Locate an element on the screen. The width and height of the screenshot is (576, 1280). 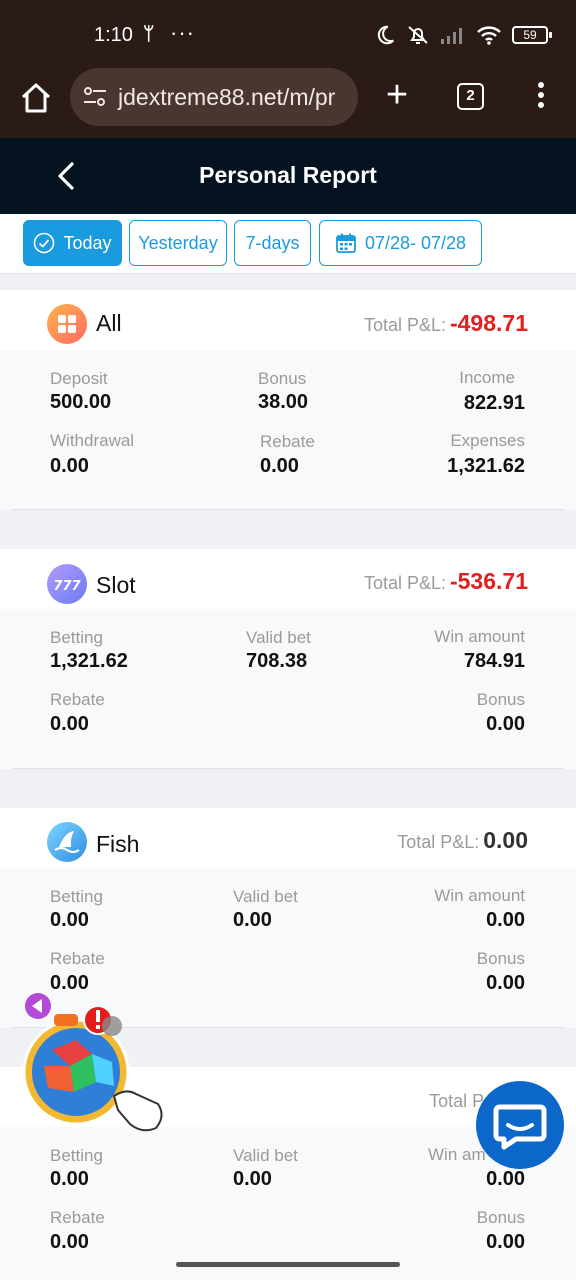
page-title: Personal Report is located at coordinates (288, 175).